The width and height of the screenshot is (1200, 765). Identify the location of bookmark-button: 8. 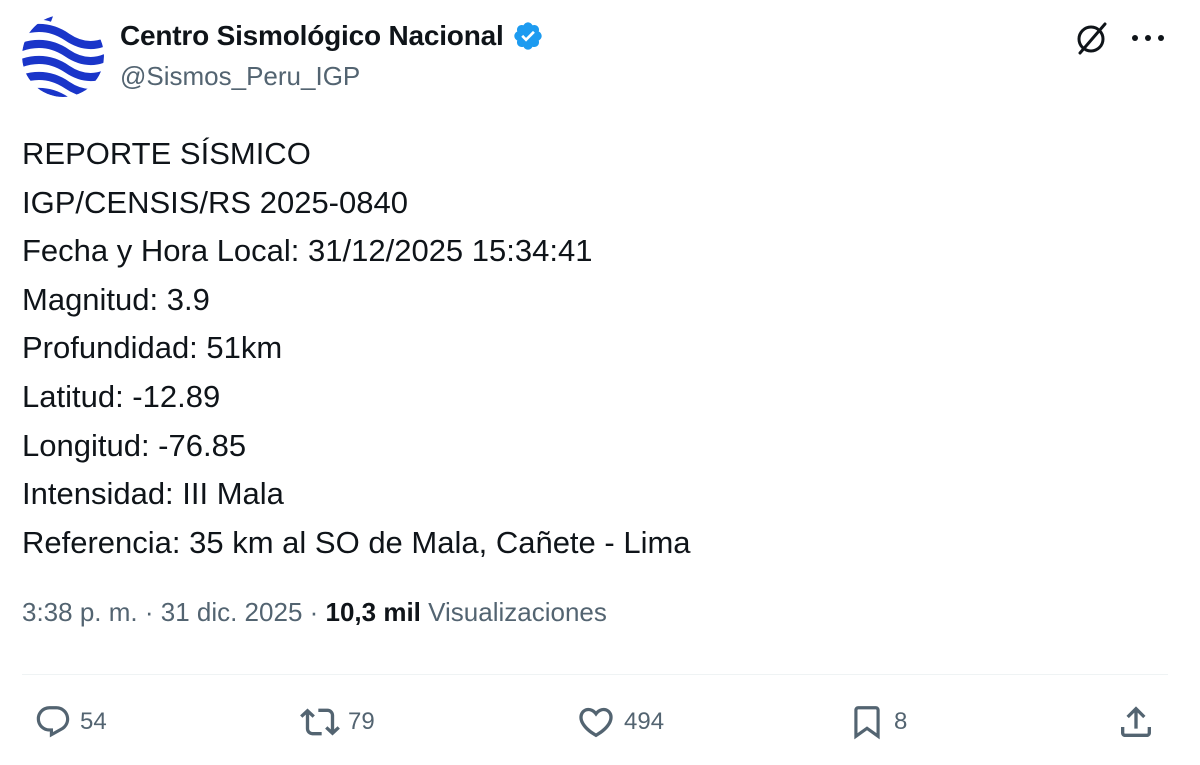
(877, 722).